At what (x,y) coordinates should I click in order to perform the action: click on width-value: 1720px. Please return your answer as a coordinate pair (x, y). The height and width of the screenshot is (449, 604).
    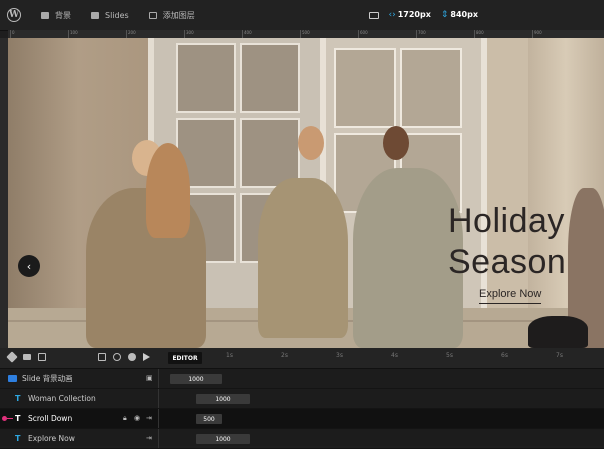
    Looking at the image, I should click on (414, 14).